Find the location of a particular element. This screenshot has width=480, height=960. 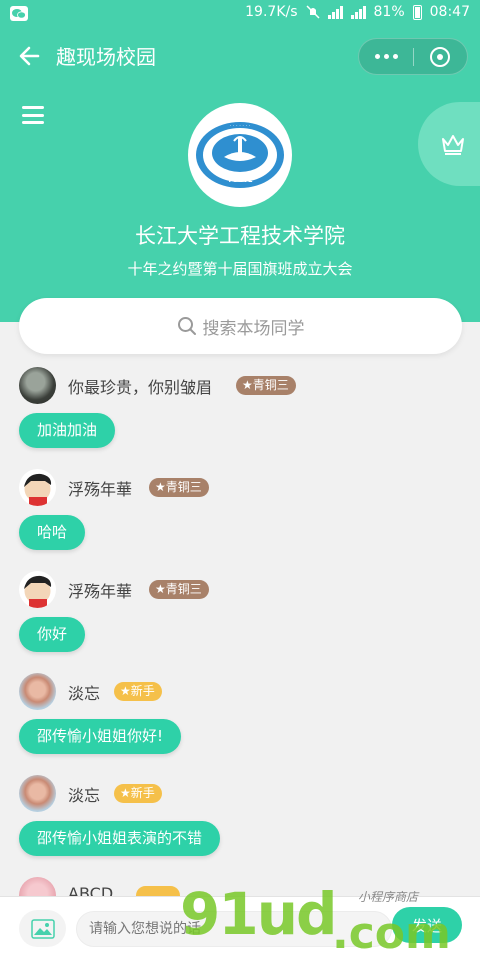

mini-program-capsule is located at coordinates (413, 56).